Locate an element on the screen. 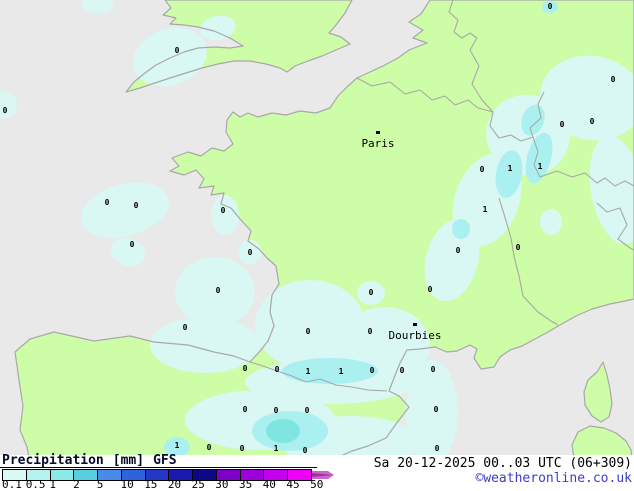 The width and height of the screenshot is (634, 491). colorbar-tick-label: 40 is located at coordinates (269, 484).